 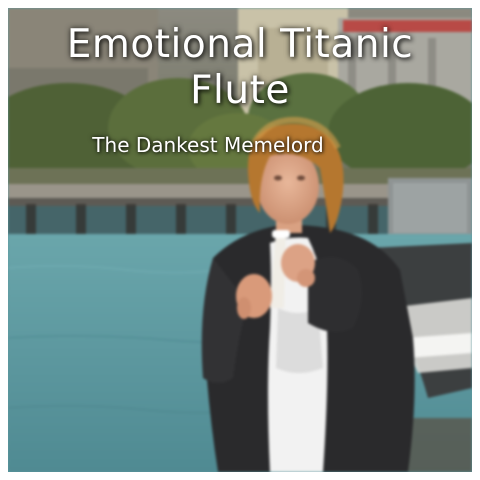 What do you see at coordinates (240, 44) in the screenshot?
I see `meme-title-line1: Emotional Titanic` at bounding box center [240, 44].